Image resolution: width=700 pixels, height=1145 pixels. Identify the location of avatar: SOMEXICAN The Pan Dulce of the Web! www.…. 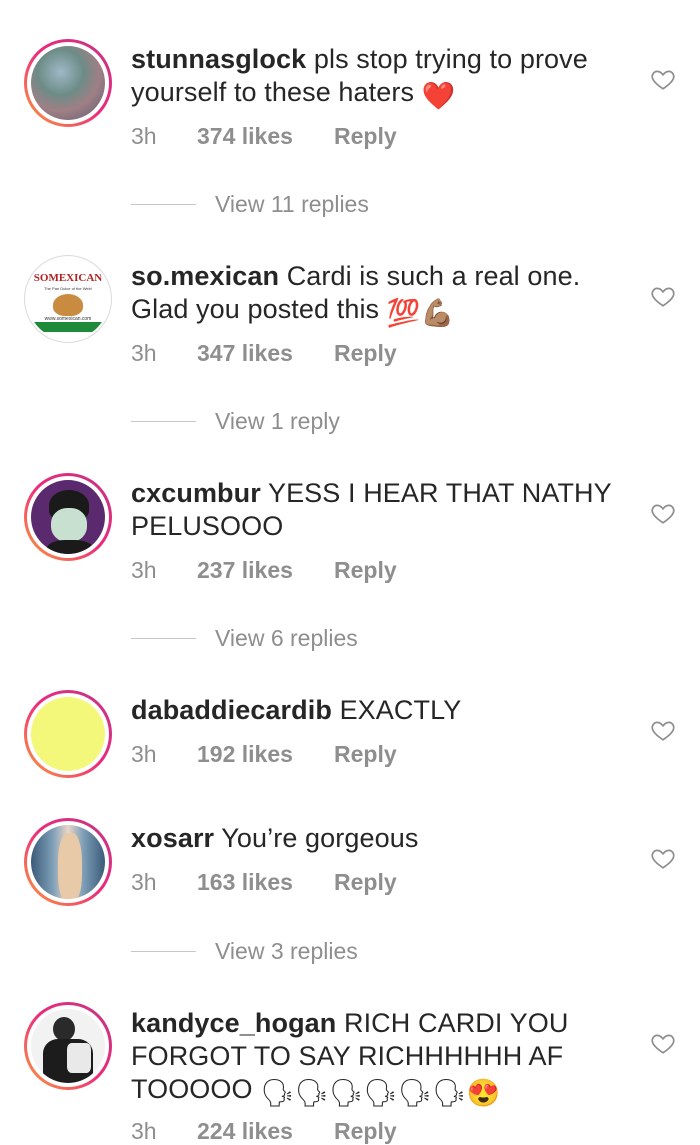
(68, 299).